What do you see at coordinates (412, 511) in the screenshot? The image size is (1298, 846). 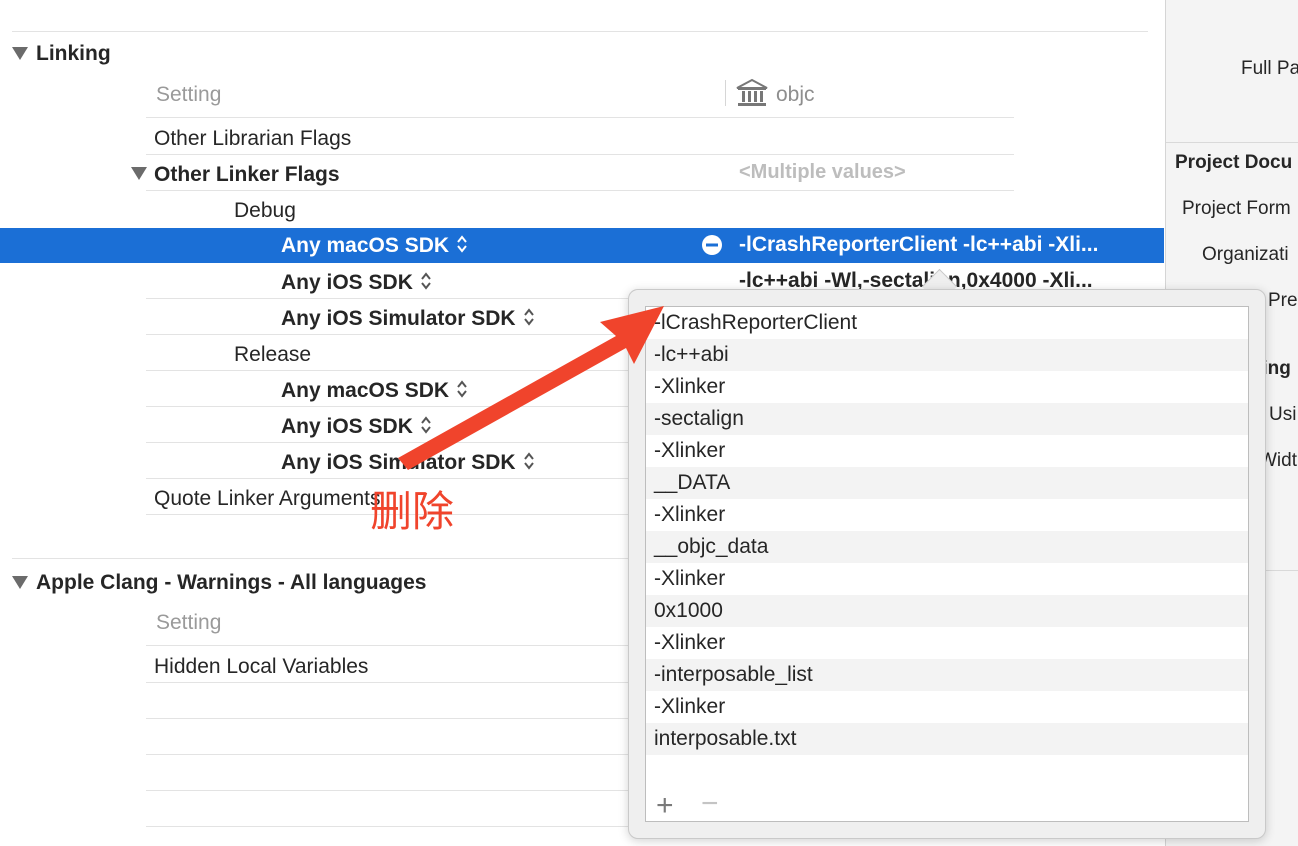 I see `annotation-delete-label: 删除` at bounding box center [412, 511].